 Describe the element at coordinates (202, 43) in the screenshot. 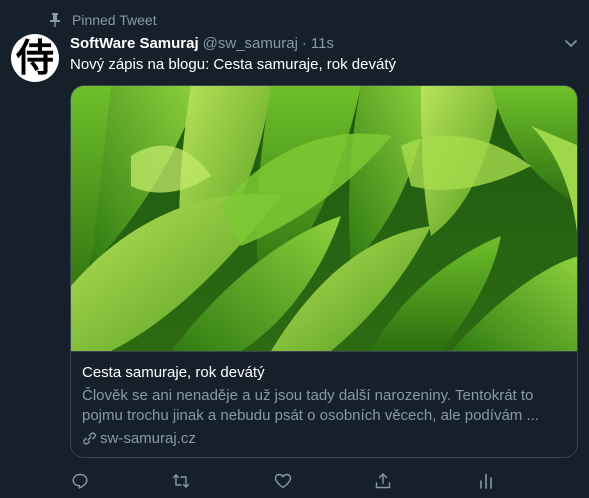

I see `tweet-header: SoftWare Samuraj @sw_samuraj · 11s` at that location.